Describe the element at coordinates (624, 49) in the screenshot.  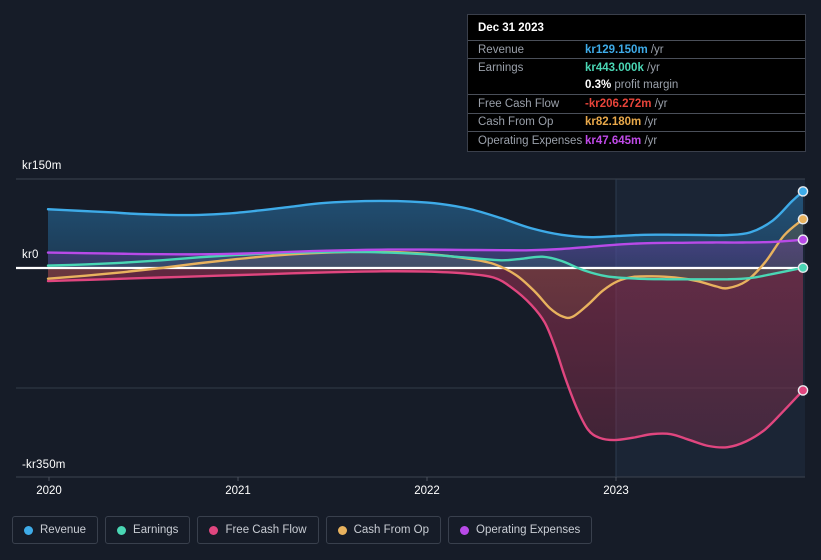
I see `tooltip-row-value: kr129.150m /yr` at that location.